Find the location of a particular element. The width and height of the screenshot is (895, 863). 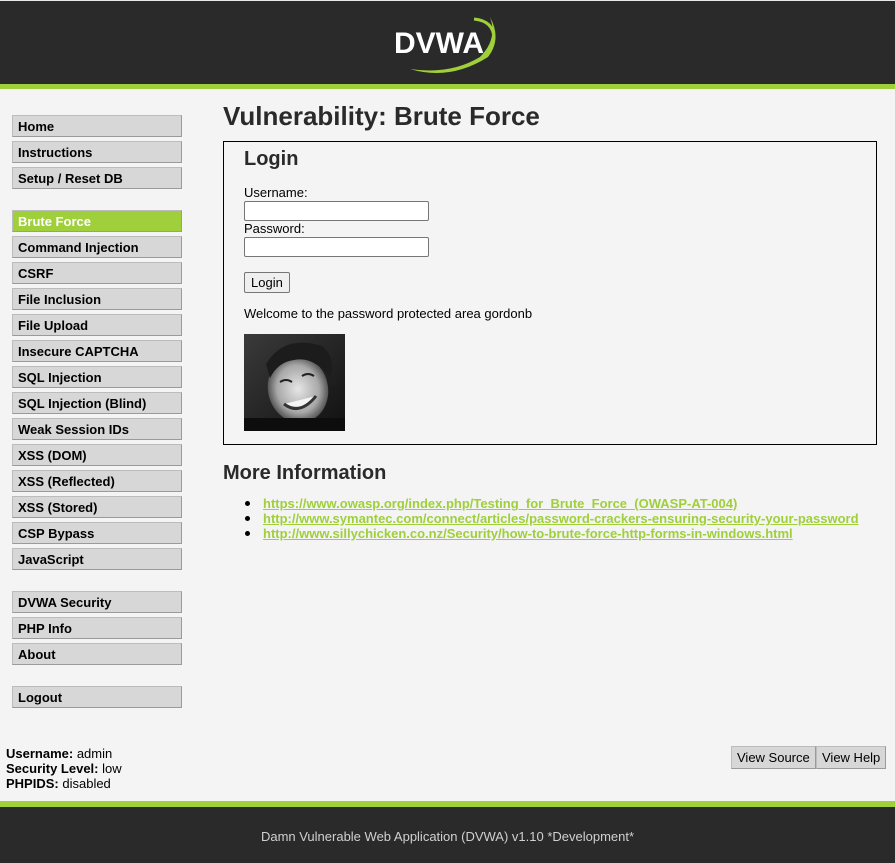

menu-item-command-injection: Command Injection is located at coordinates (97, 247).